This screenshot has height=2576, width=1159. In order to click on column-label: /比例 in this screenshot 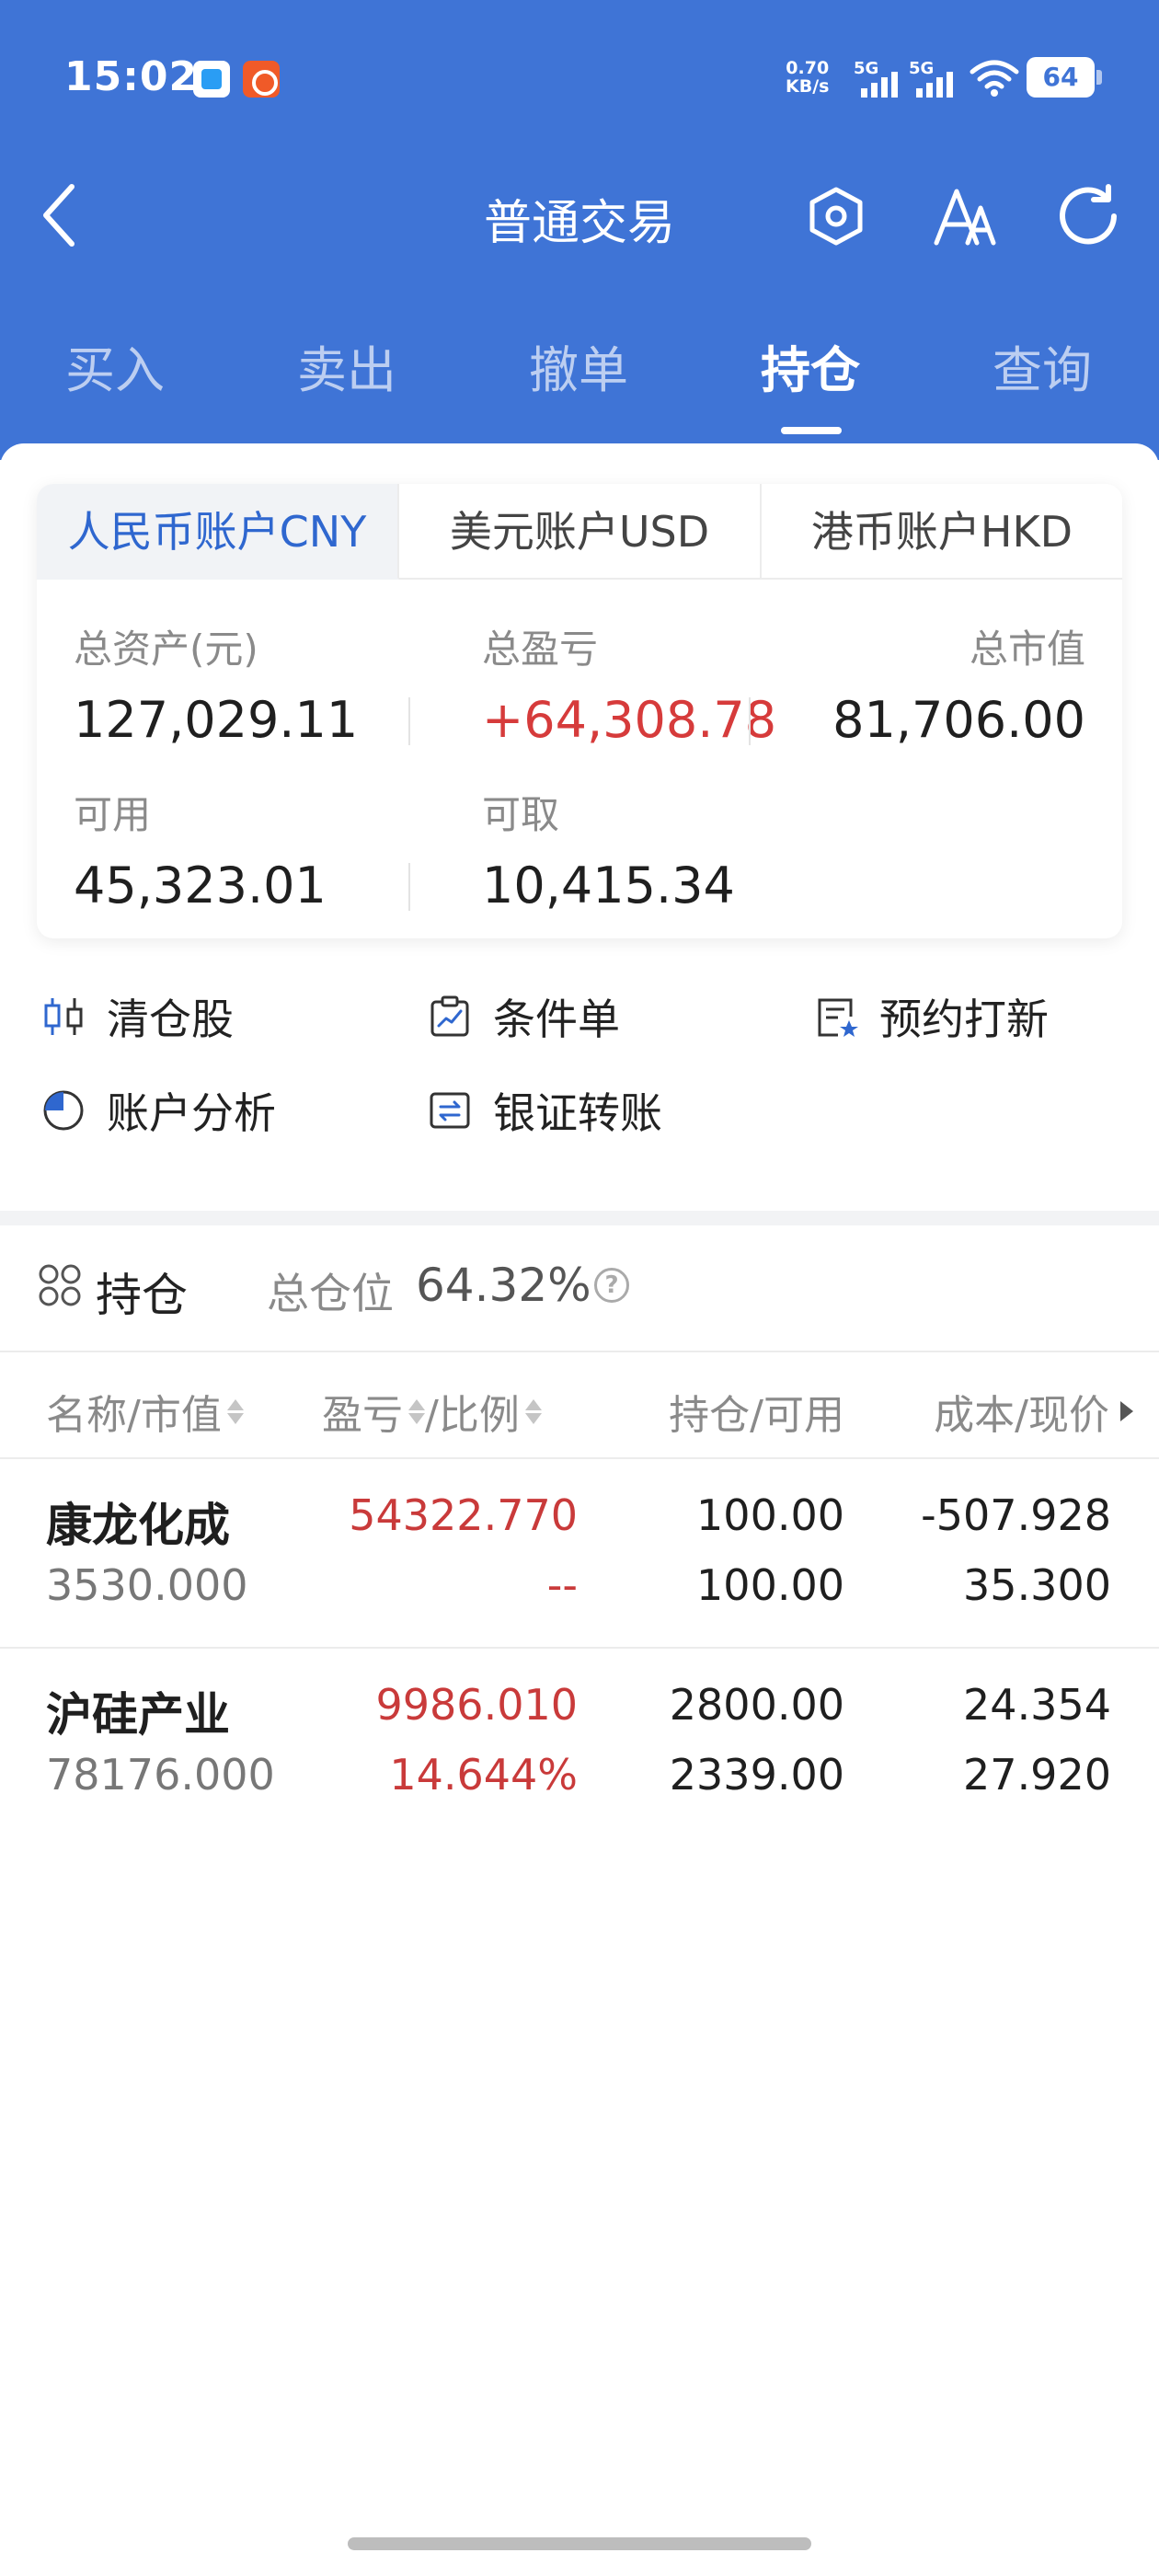, I will do `click(472, 1415)`.